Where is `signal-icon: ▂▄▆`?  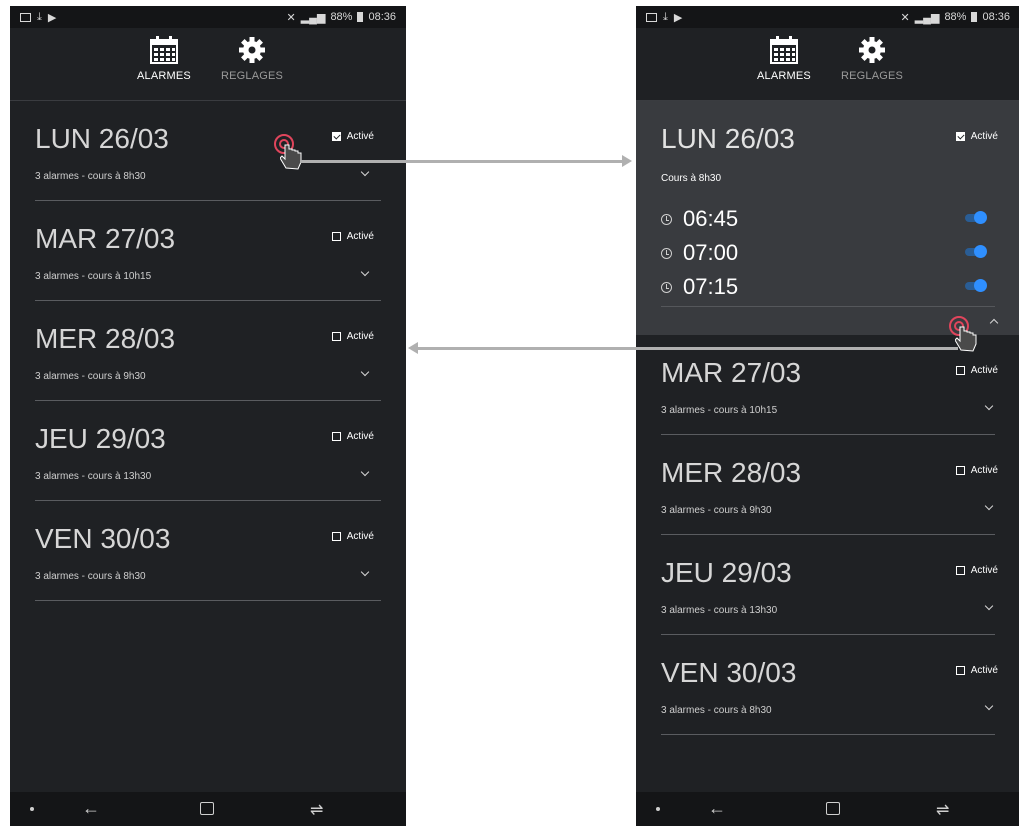
signal-icon: ▂▄▆ is located at coordinates (313, 17).